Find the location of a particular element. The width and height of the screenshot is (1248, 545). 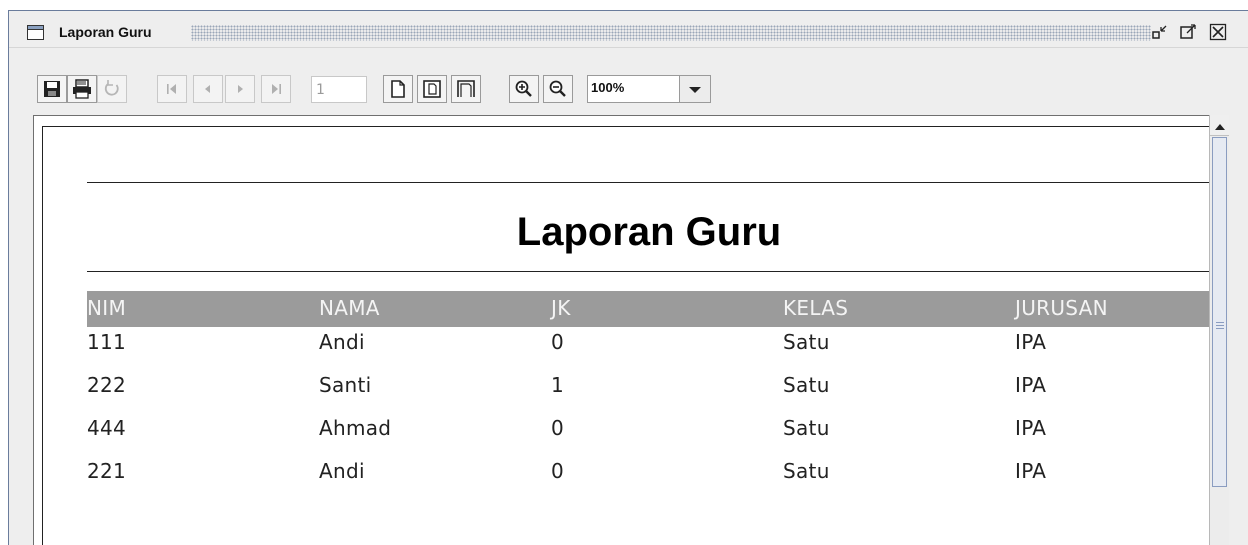

title-bottom-rule is located at coordinates (649, 271).